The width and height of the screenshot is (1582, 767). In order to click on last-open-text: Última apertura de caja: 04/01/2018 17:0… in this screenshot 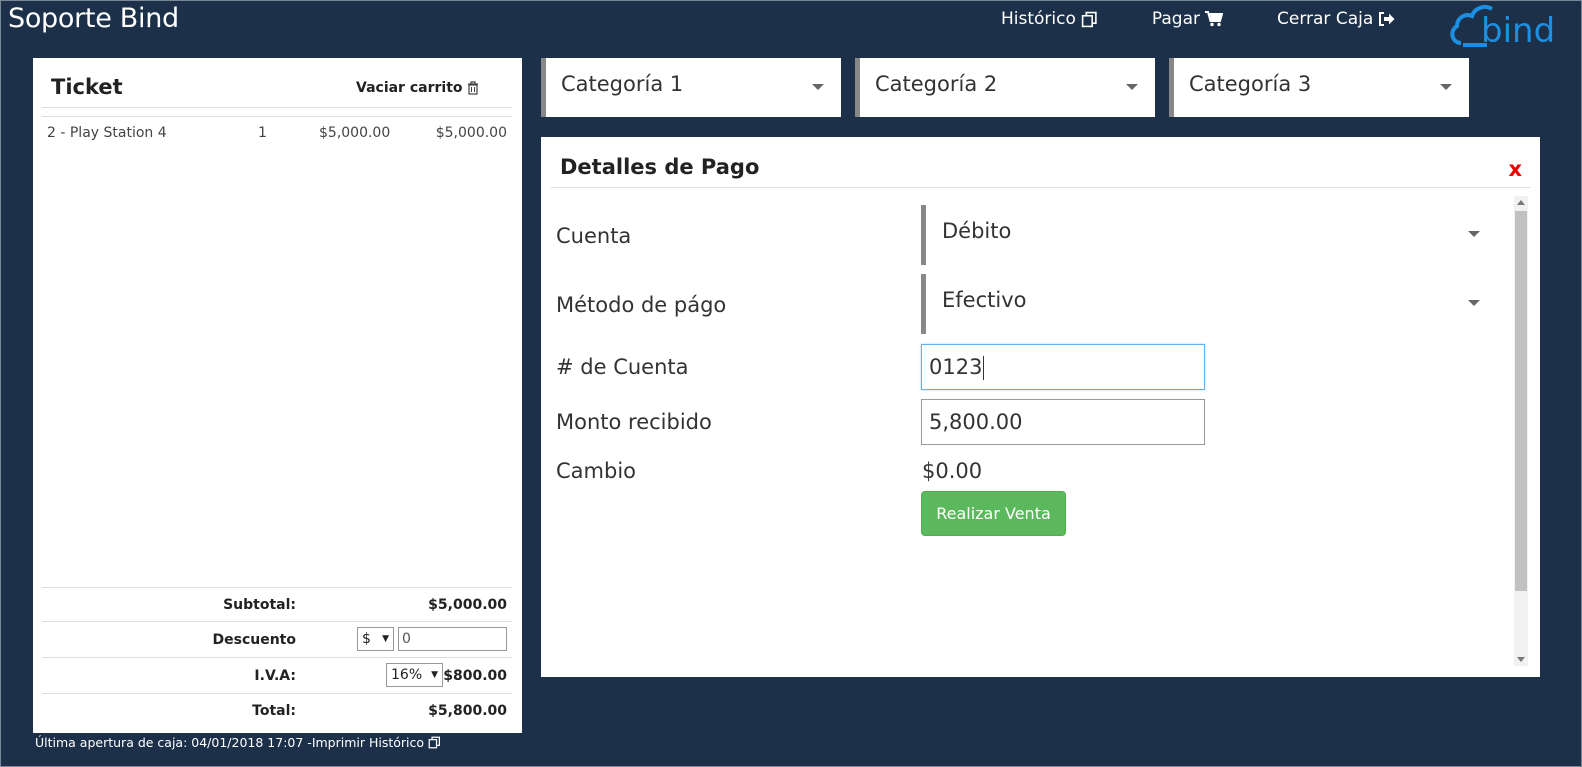, I will do `click(173, 742)`.